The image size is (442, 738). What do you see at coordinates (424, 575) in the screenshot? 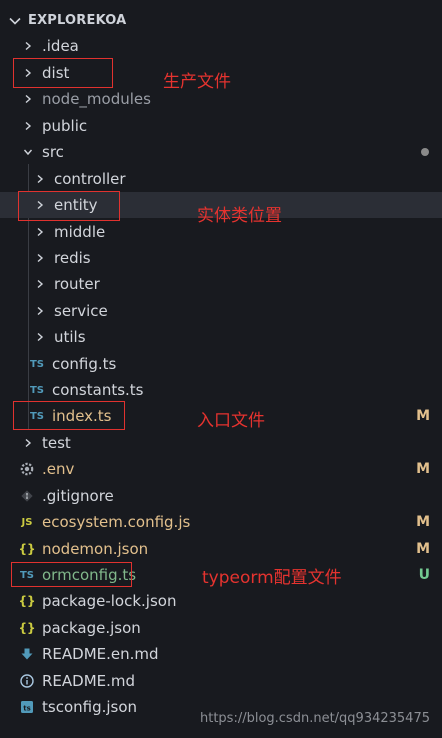
I see `git-status-badge: U` at bounding box center [424, 575].